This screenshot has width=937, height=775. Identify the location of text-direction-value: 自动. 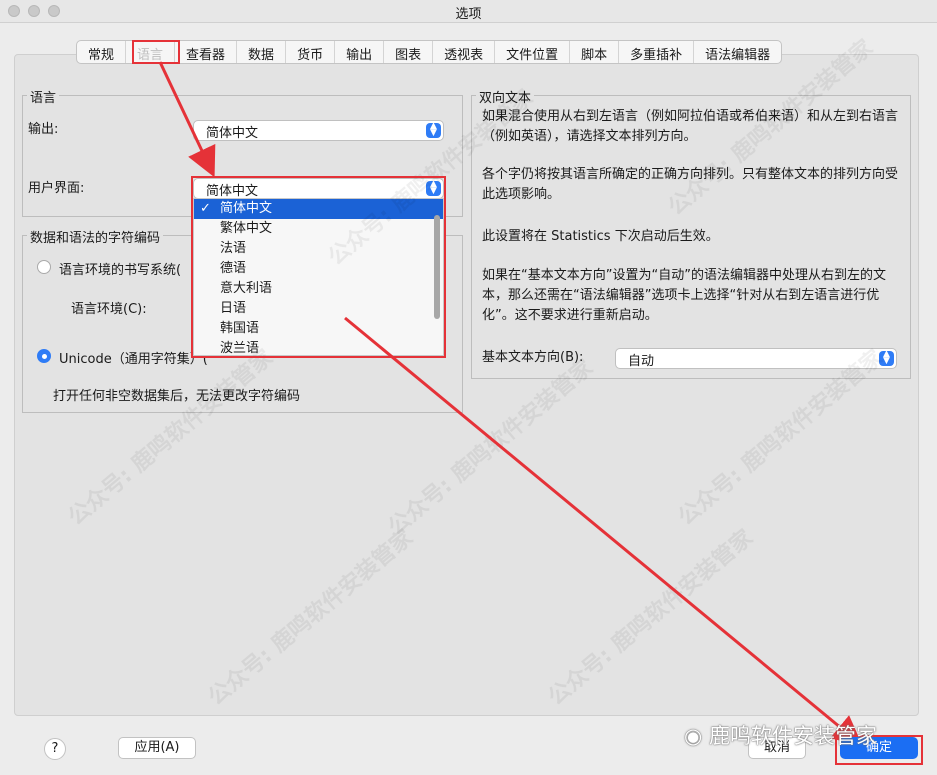
(641, 361).